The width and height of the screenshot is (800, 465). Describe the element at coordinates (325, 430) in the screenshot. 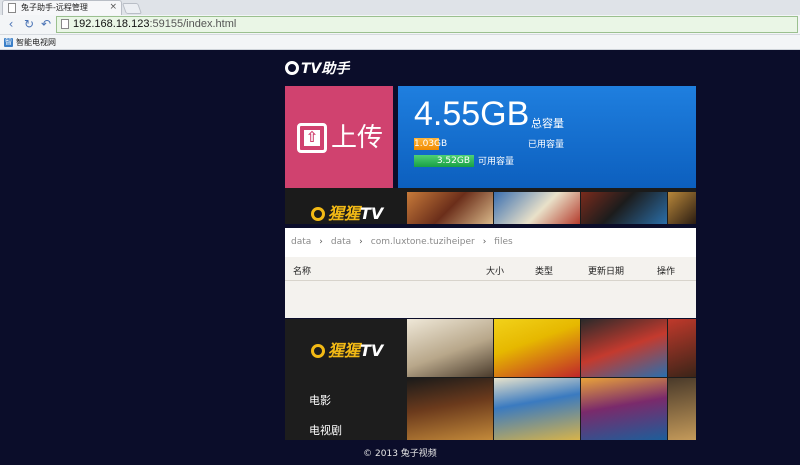

I see `menu-item-tv-series: 电视剧` at that location.